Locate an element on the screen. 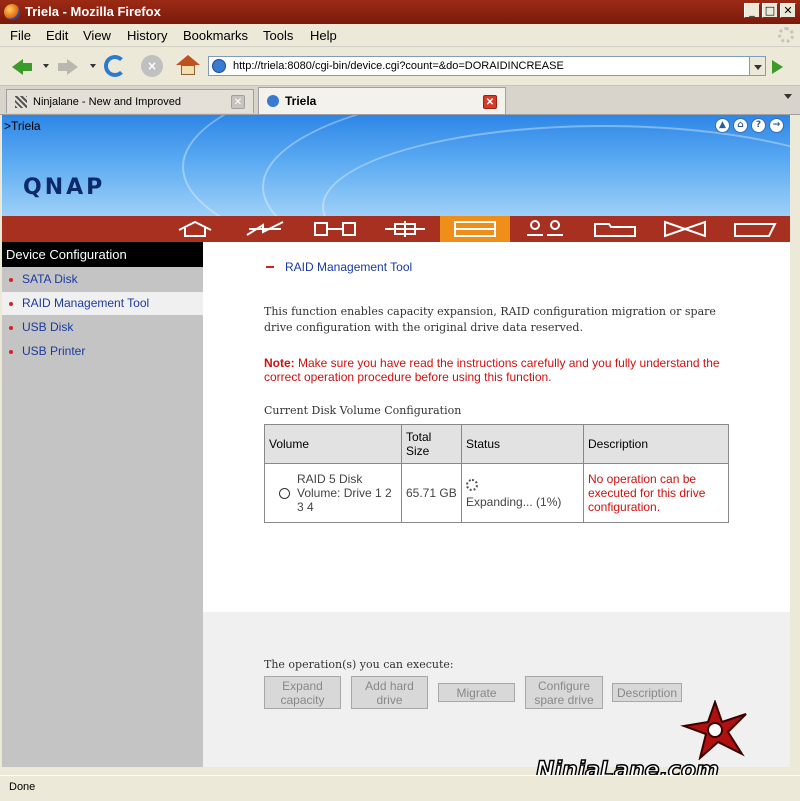  network-service-icon is located at coordinates (685, 229).